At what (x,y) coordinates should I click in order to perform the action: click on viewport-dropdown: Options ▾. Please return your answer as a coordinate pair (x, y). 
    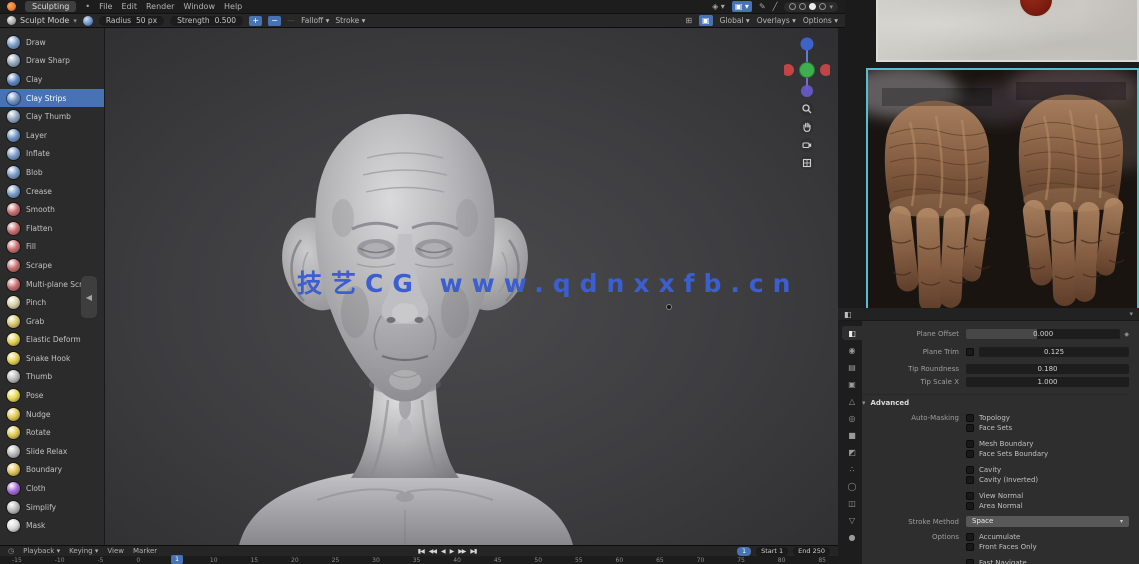
    Looking at the image, I should click on (820, 20).